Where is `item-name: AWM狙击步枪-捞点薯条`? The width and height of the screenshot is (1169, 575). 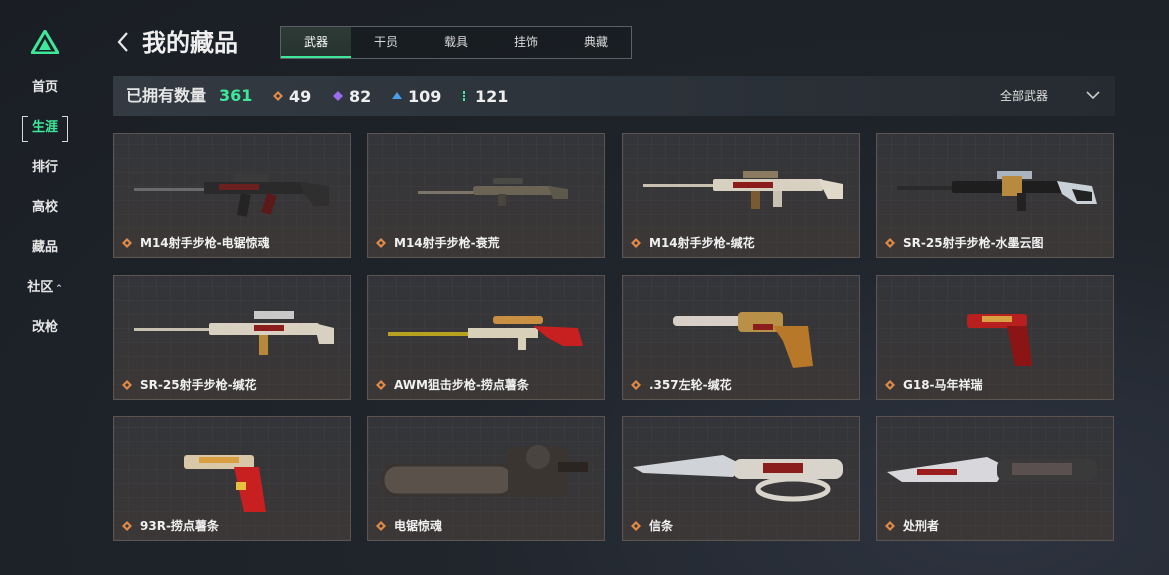
item-name: AWM狙击步枪-捞点薯条 is located at coordinates (461, 385).